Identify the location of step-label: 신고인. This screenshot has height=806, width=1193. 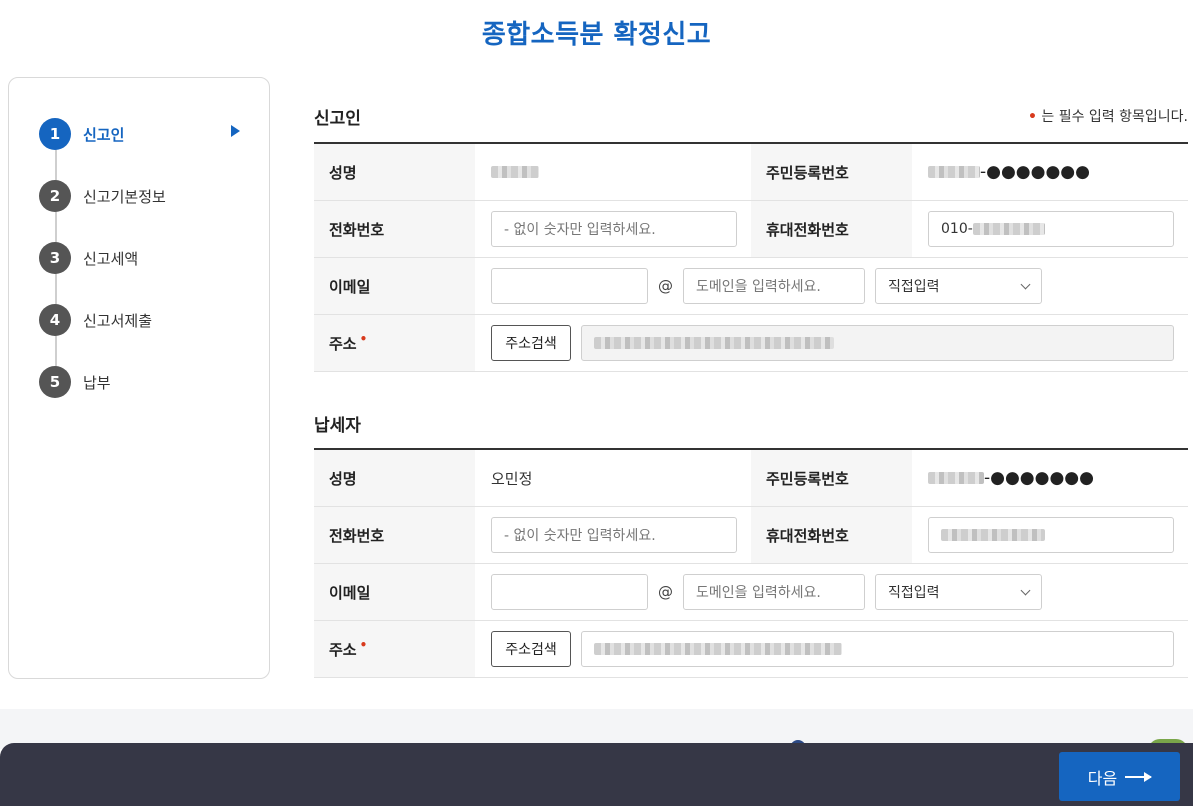
(104, 134).